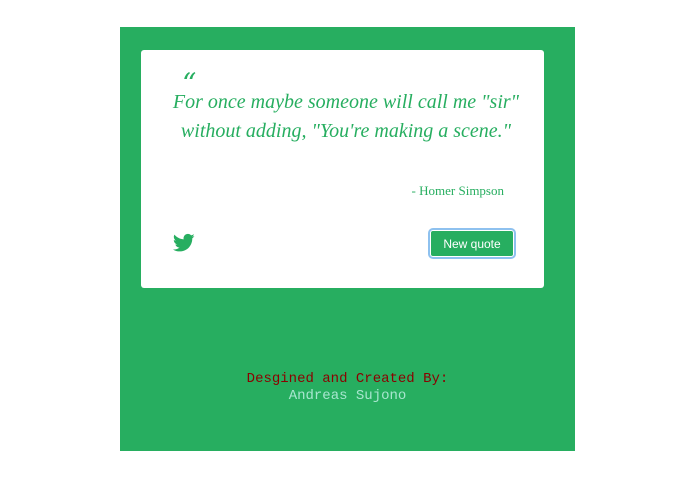  Describe the element at coordinates (472, 243) in the screenshot. I see `new-quote-button: New quote` at that location.